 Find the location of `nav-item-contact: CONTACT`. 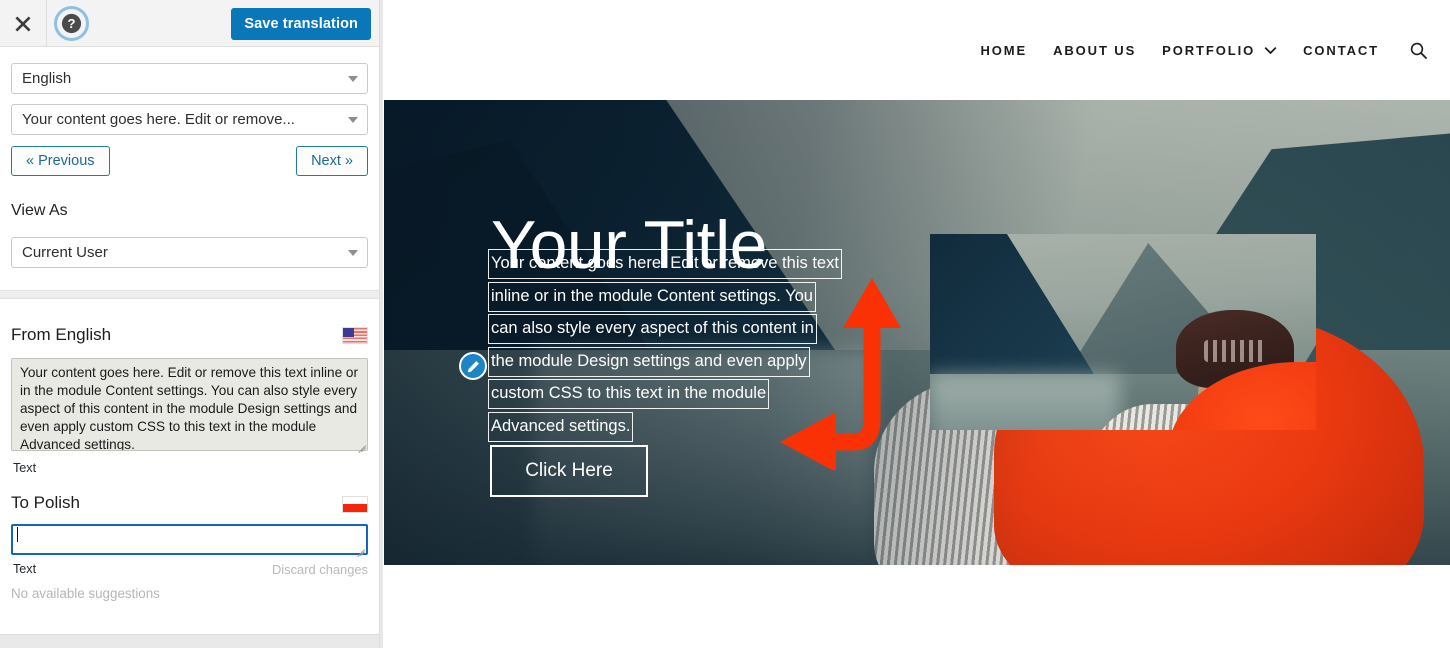

nav-item-contact: CONTACT is located at coordinates (1341, 50).